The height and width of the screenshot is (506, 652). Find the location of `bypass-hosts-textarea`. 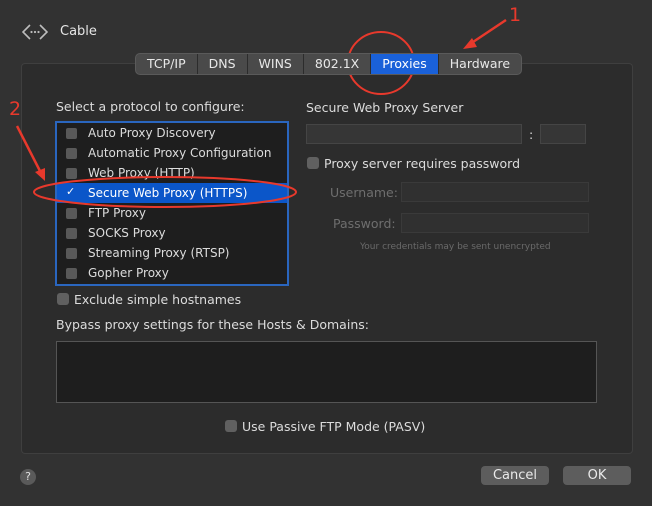

bypass-hosts-textarea is located at coordinates (326, 372).